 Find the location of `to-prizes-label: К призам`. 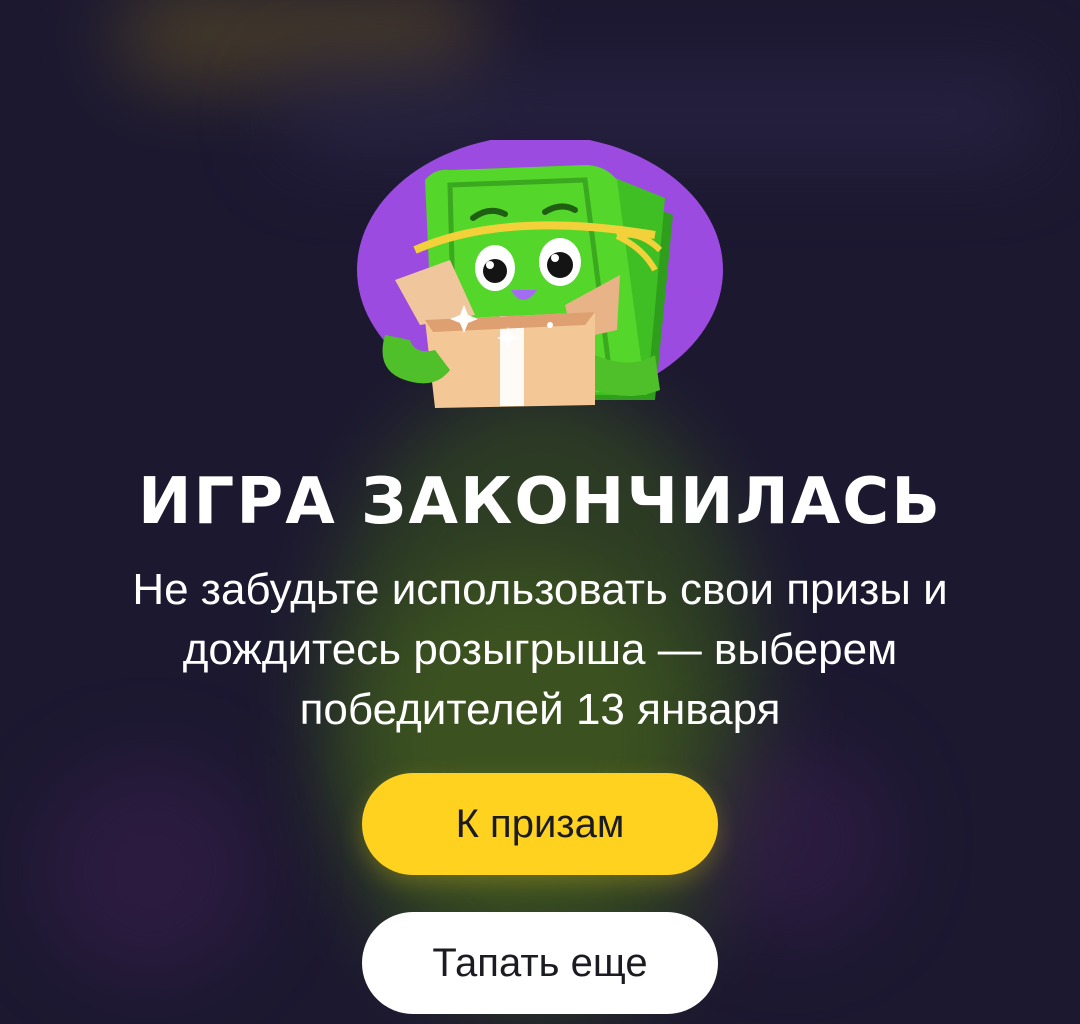

to-prizes-label: К призам is located at coordinates (540, 823).